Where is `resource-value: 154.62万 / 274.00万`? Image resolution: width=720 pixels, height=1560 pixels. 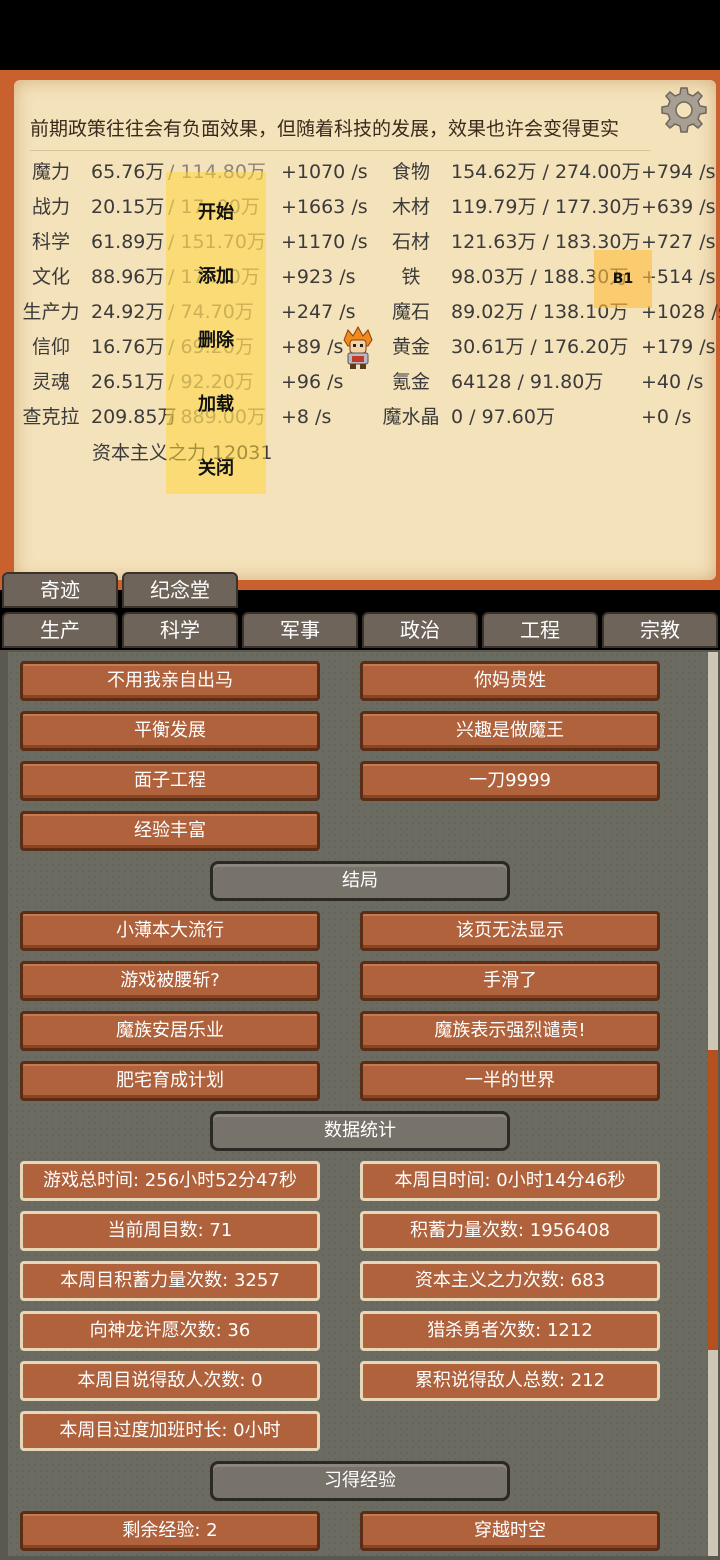
resource-value: 154.62万 / 274.00万 is located at coordinates (546, 172).